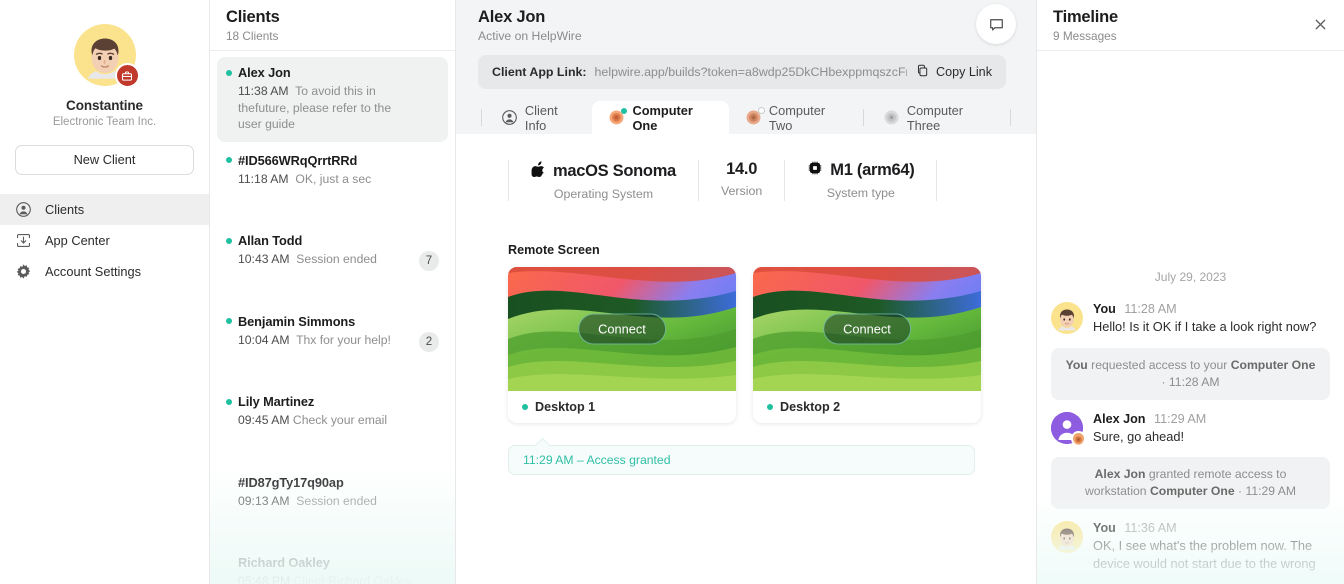 This screenshot has height=584, width=1344. Describe the element at coordinates (618, 117) in the screenshot. I see `computer-orange-icon` at that location.